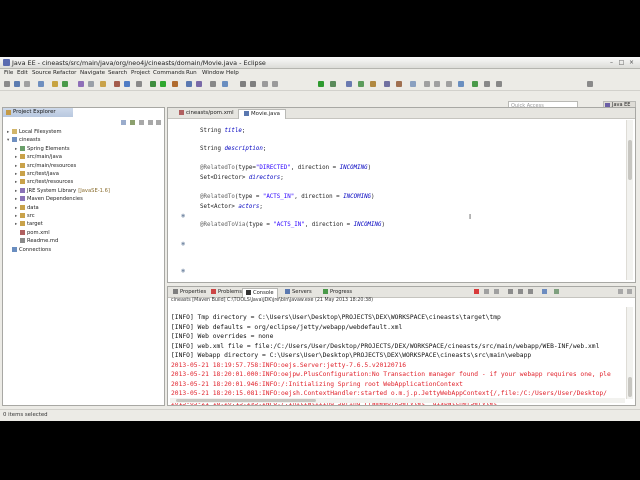 This screenshot has height=480, width=640. What do you see at coordinates (232, 73) in the screenshot?
I see `menu-help: Help` at bounding box center [232, 73].